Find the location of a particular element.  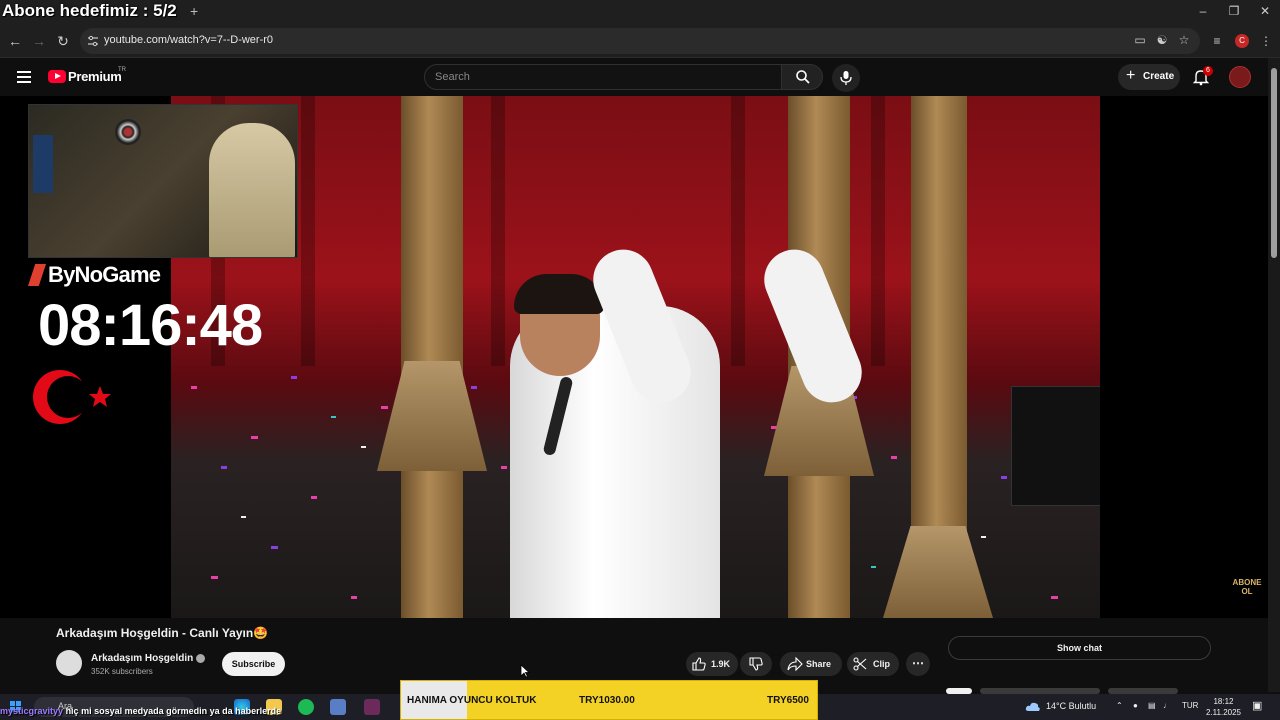

mouse-cursor-icon is located at coordinates (525, 671).